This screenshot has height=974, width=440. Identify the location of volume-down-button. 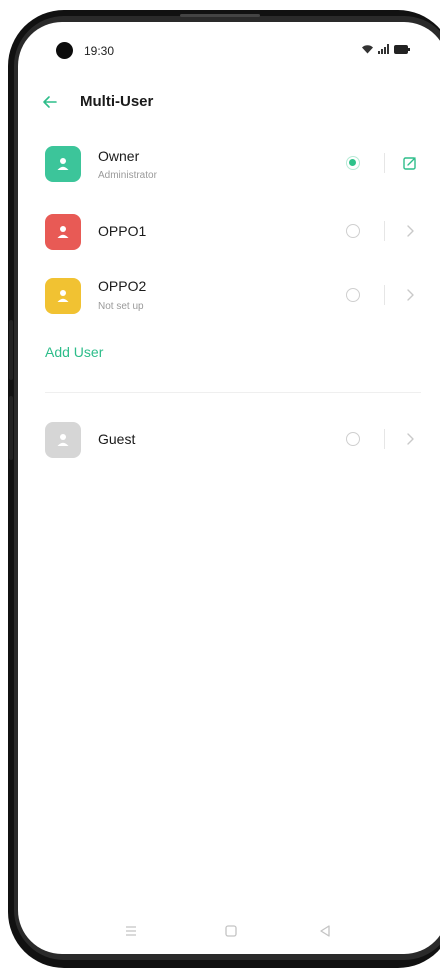
(11, 428).